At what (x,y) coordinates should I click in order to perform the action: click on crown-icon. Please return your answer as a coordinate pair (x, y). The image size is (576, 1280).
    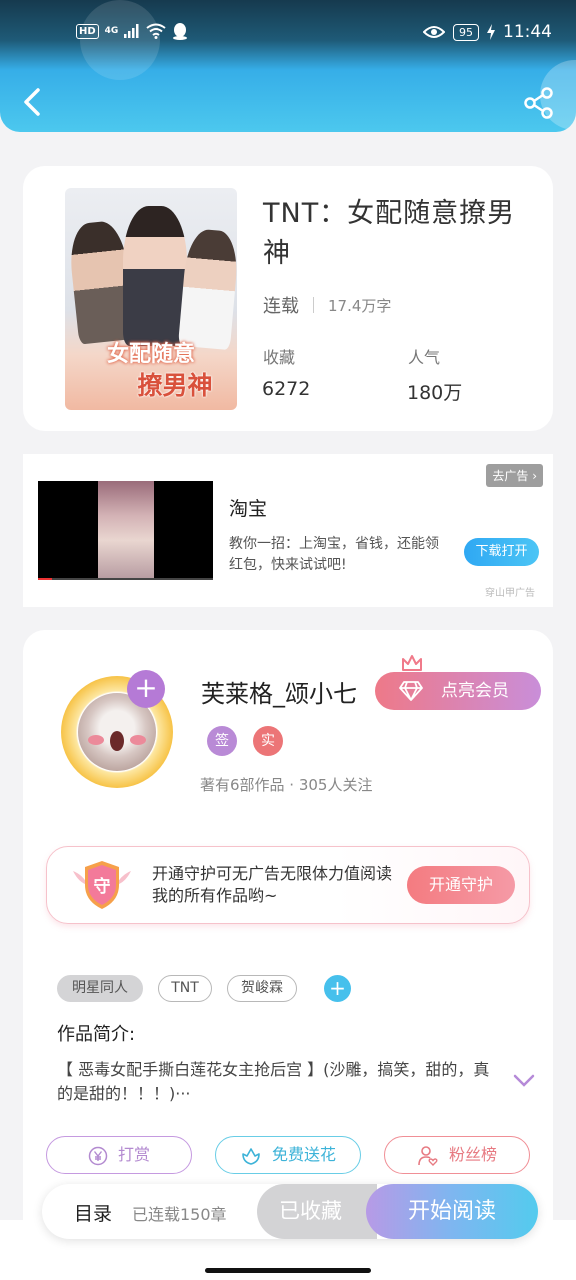
    Looking at the image, I should click on (412, 663).